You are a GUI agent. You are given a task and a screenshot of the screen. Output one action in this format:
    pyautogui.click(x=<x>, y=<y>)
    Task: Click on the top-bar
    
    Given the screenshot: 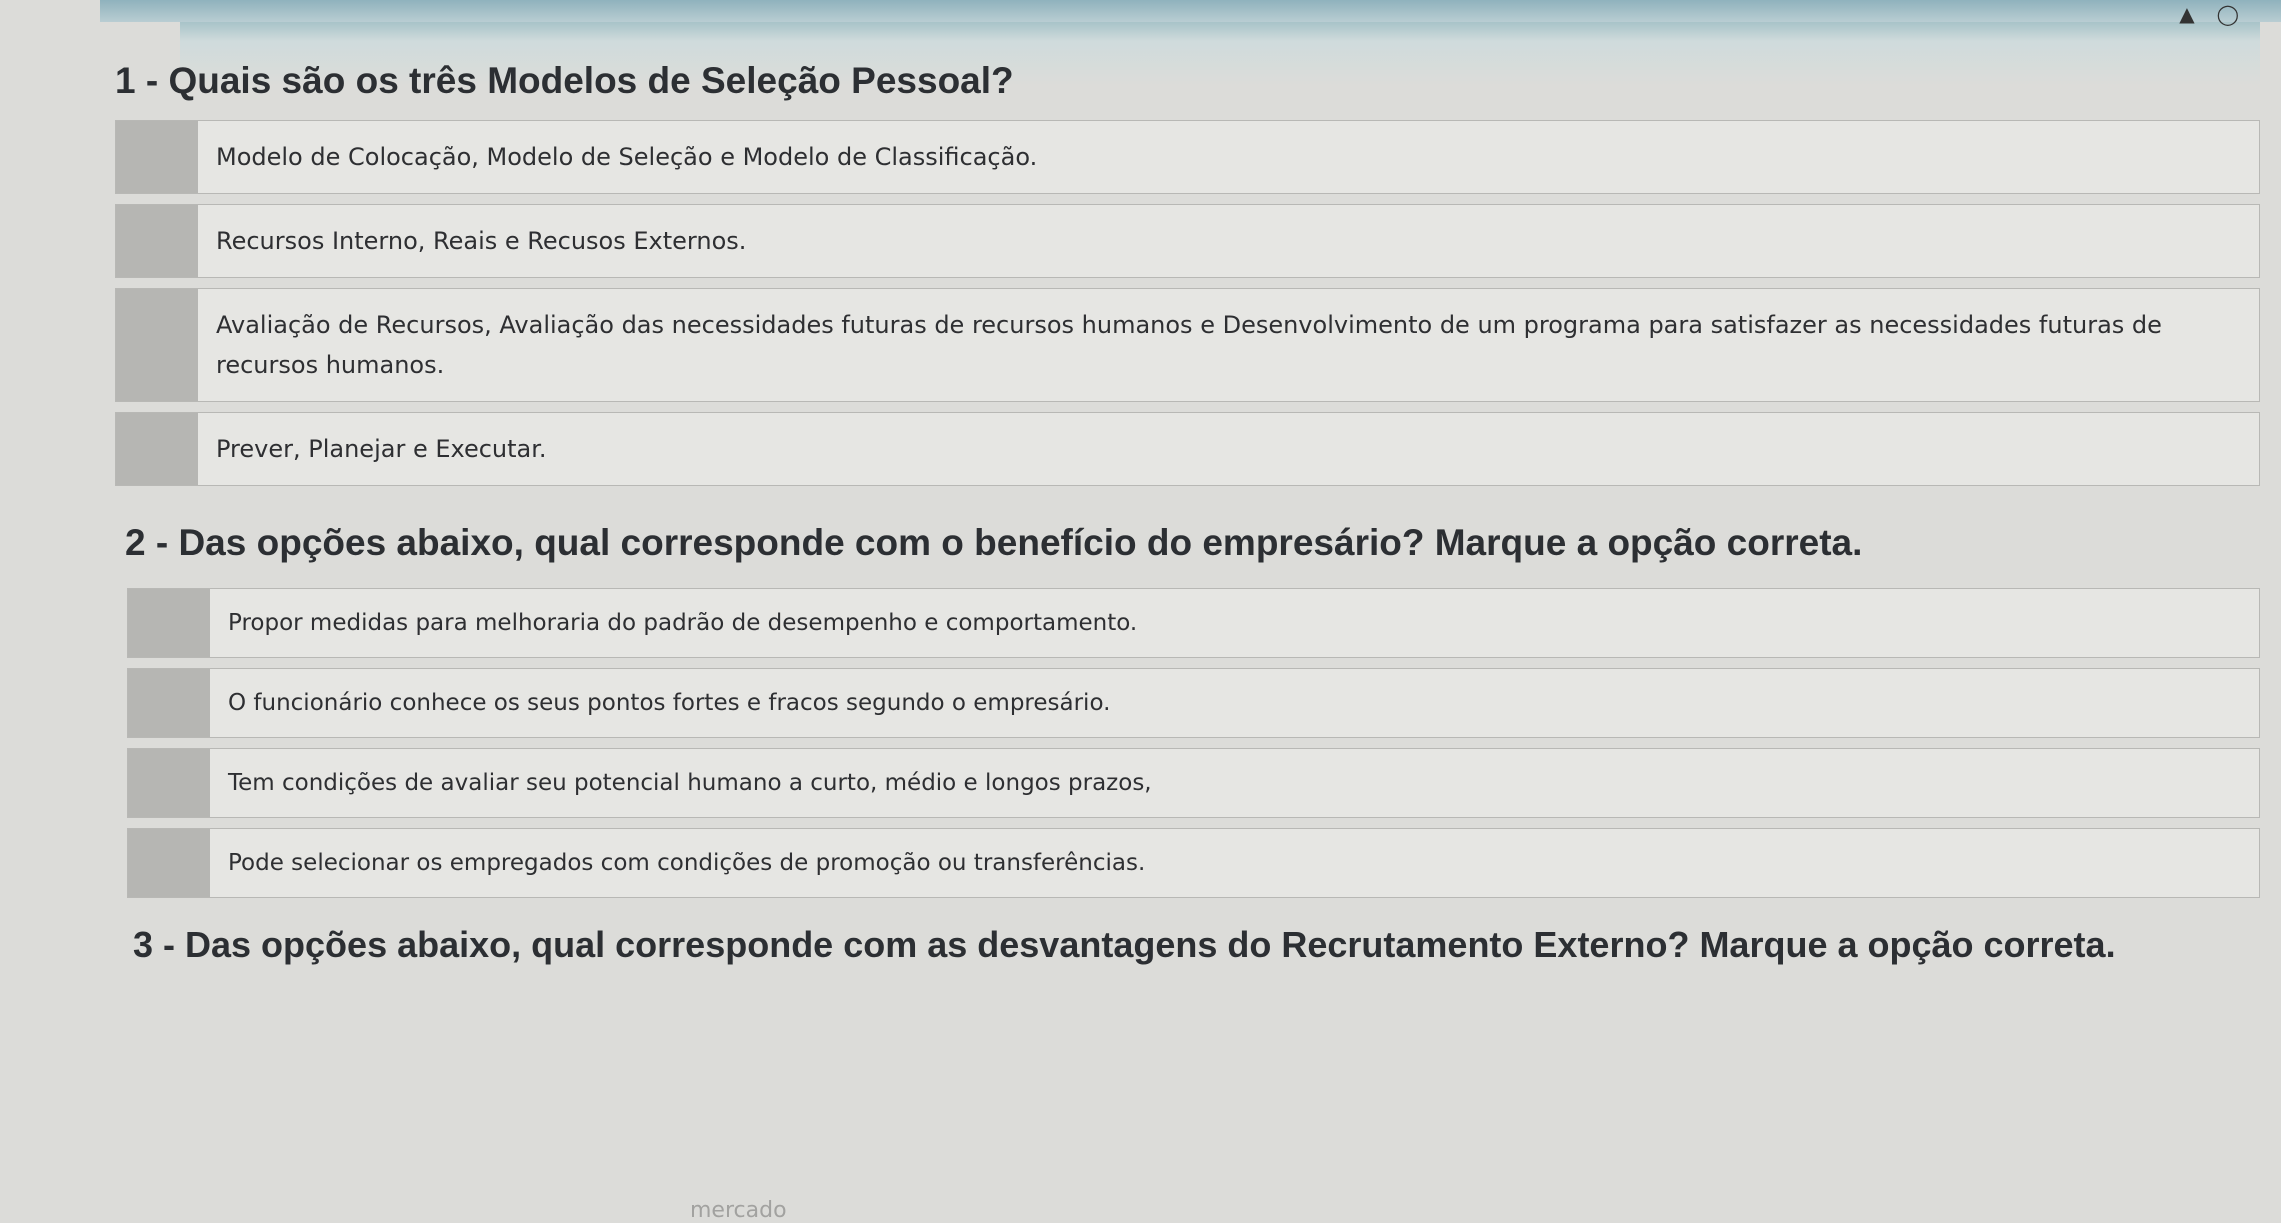 What is the action you would take?
    pyautogui.click(x=1190, y=11)
    